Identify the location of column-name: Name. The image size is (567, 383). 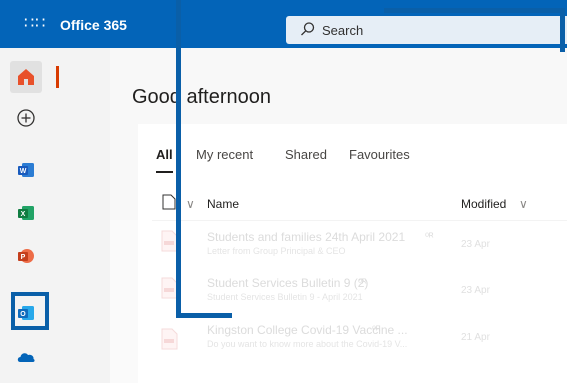
(223, 204).